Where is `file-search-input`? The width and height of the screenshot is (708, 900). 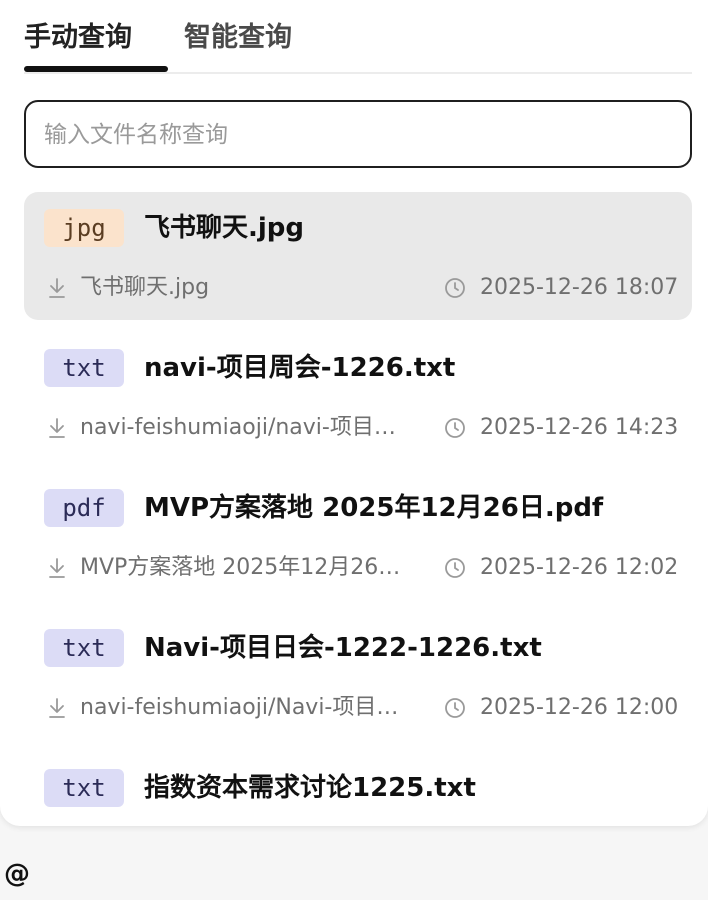 file-search-input is located at coordinates (359, 135).